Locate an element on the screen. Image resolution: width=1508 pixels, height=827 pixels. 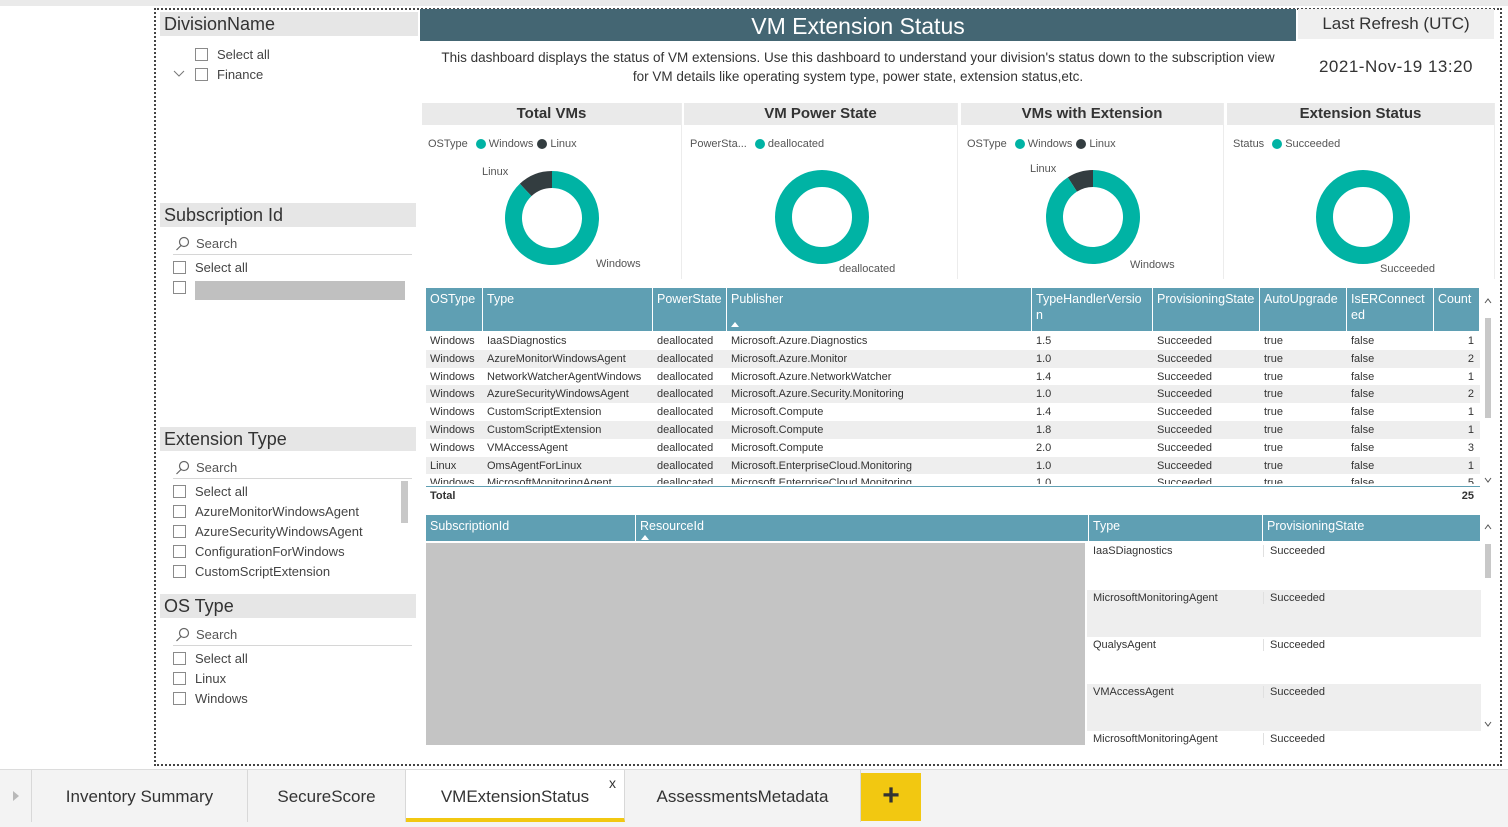
card-title: Total VMs is located at coordinates (551, 114).